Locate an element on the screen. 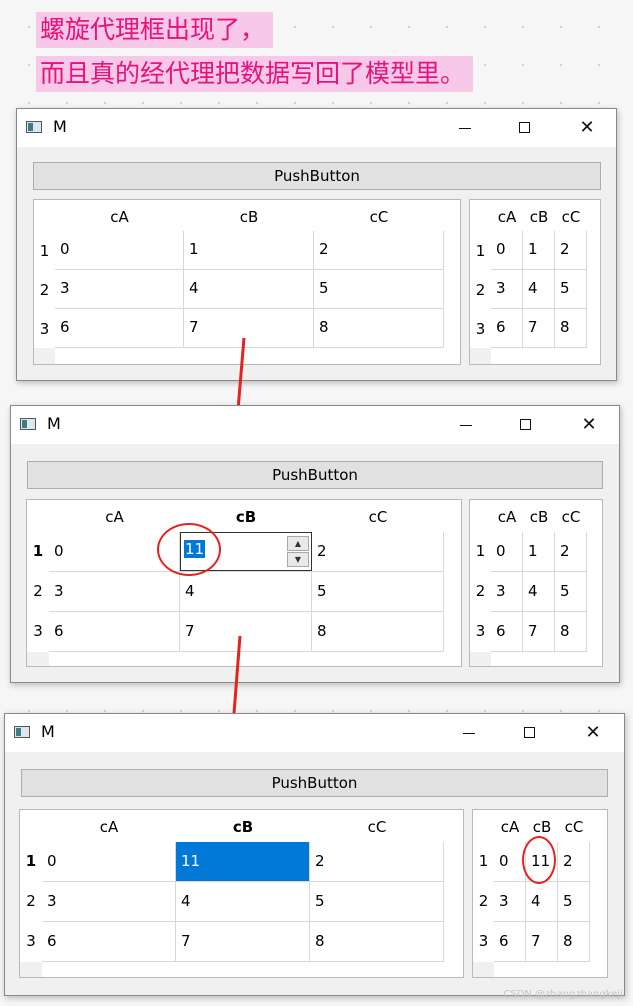 Image resolution: width=633 pixels, height=1006 pixels. right-table-view: cA cB cC 1 2 3 0 11 2 3 4 5 6 7 8 is located at coordinates (540, 893).